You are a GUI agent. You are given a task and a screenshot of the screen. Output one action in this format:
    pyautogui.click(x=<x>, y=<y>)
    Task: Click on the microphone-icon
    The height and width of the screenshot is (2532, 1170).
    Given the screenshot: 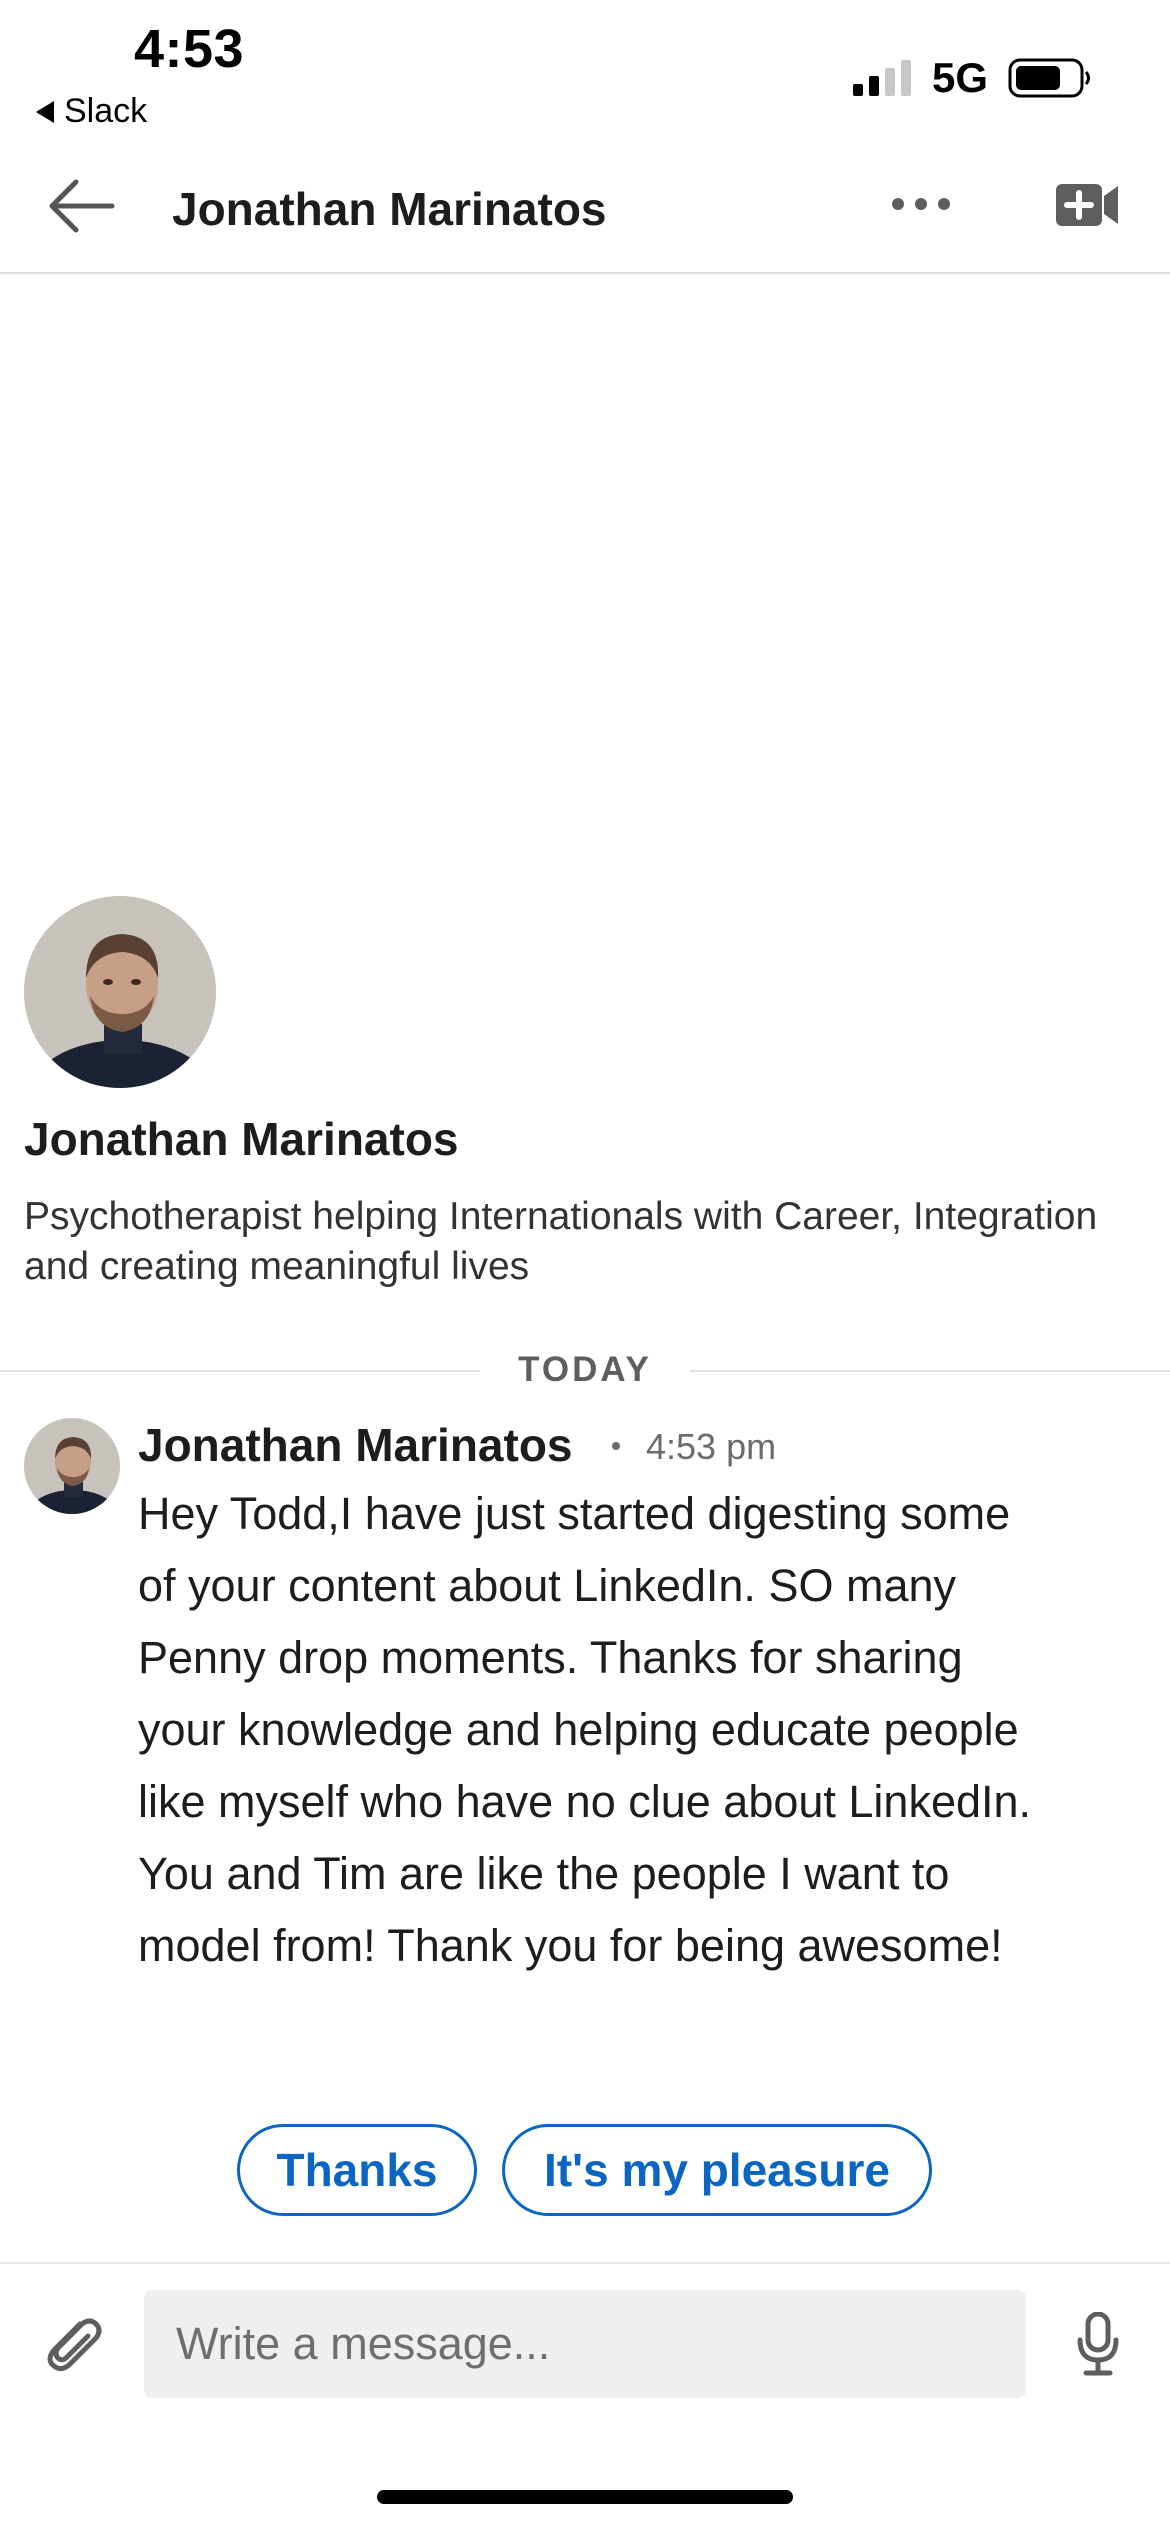 What is the action you would take?
    pyautogui.click(x=1098, y=2346)
    